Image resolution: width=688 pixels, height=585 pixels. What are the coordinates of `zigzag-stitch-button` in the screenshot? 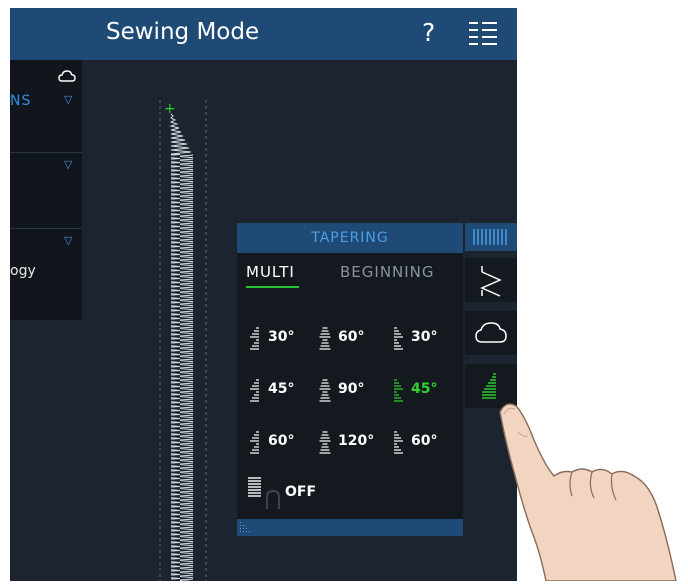 It's located at (491, 280).